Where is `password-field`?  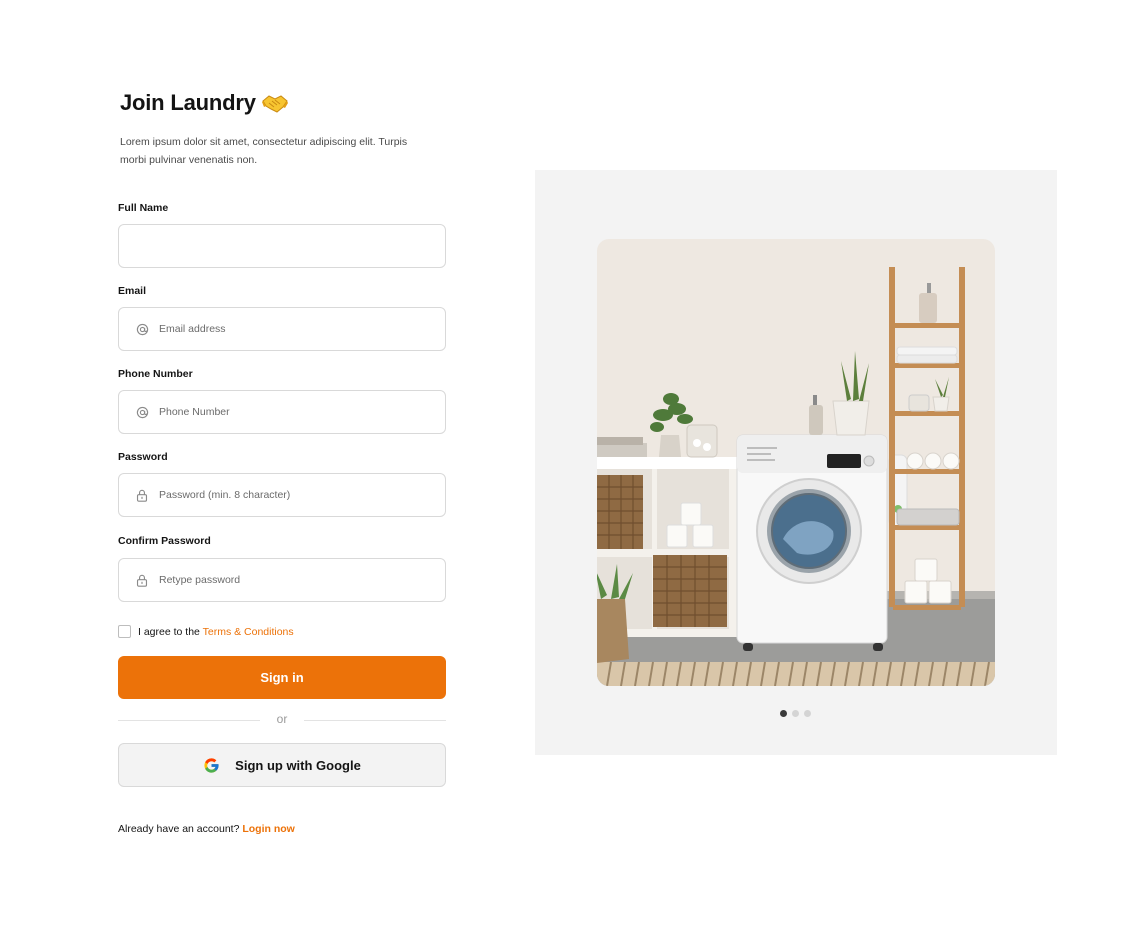
password-field is located at coordinates (282, 495).